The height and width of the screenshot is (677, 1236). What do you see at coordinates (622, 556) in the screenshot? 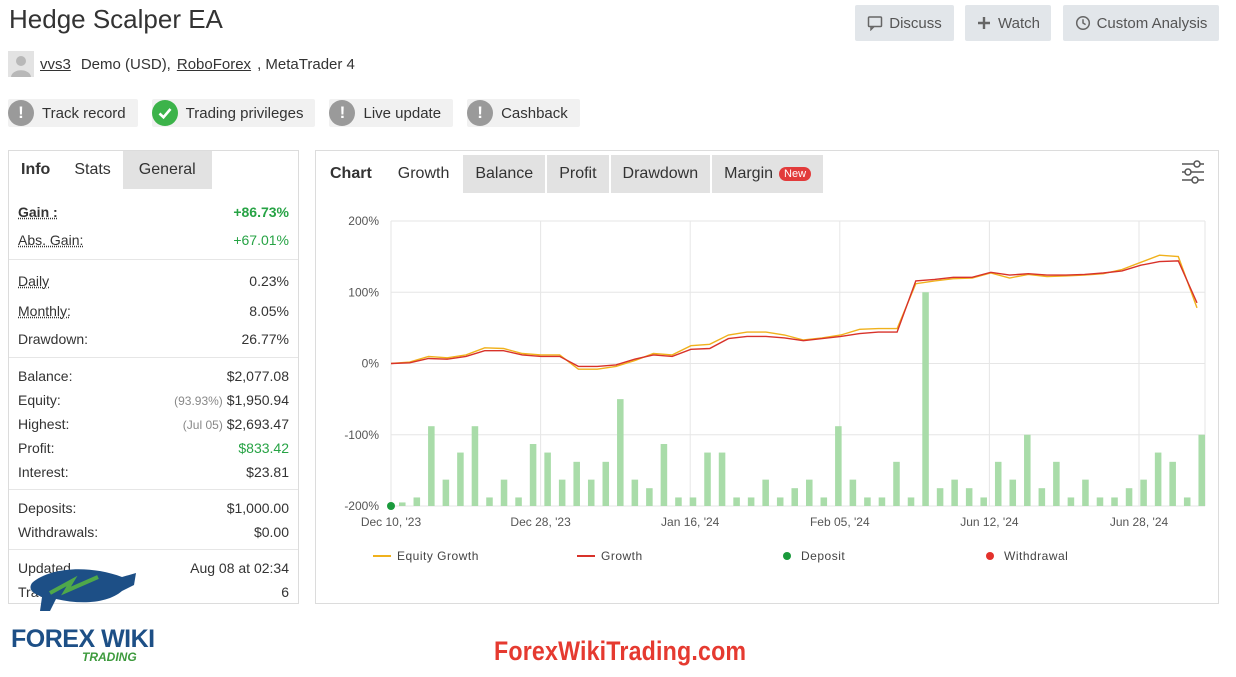
I see `legend-label: Growth` at bounding box center [622, 556].